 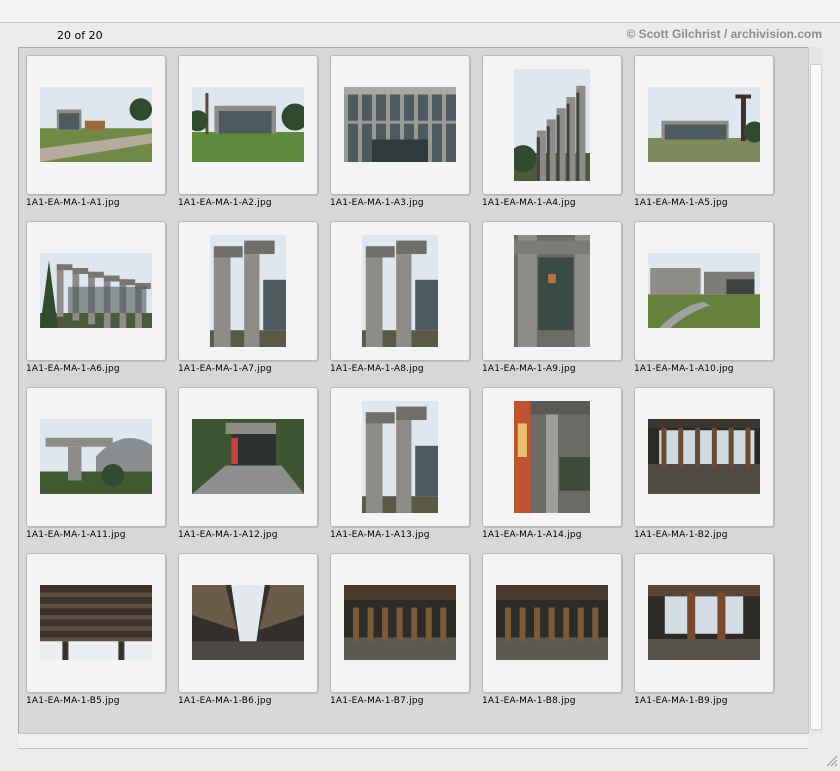 What do you see at coordinates (377, 203) in the screenshot?
I see `thumbnail-filename: 1A1-EA-MA-1-A3.jpg` at bounding box center [377, 203].